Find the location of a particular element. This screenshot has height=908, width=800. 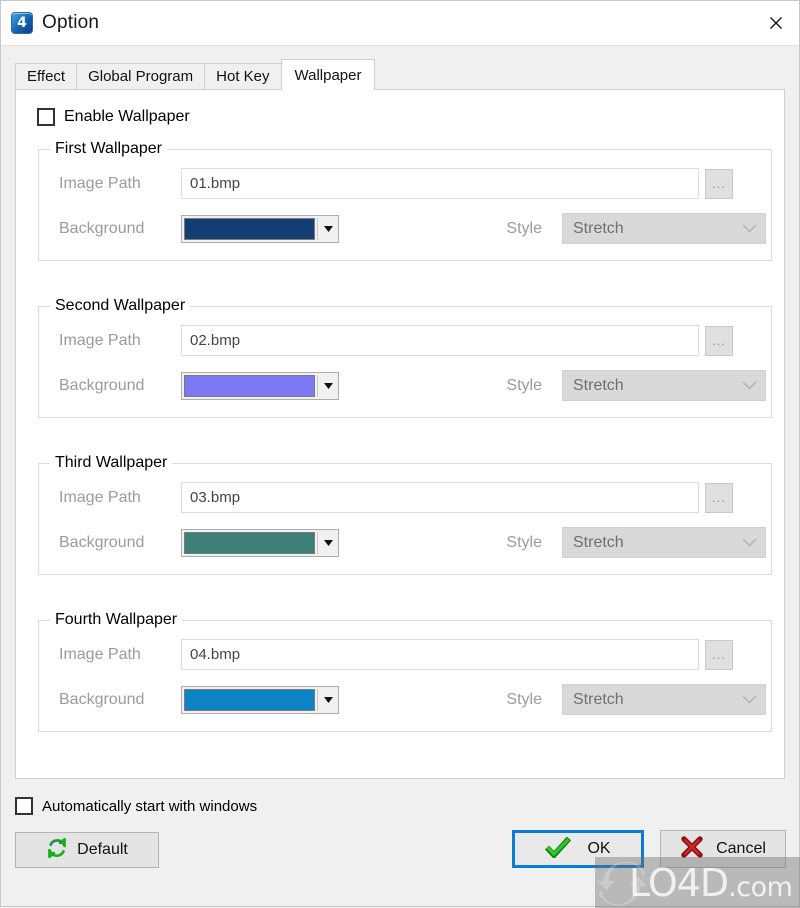

x-mark-icon is located at coordinates (692, 849).